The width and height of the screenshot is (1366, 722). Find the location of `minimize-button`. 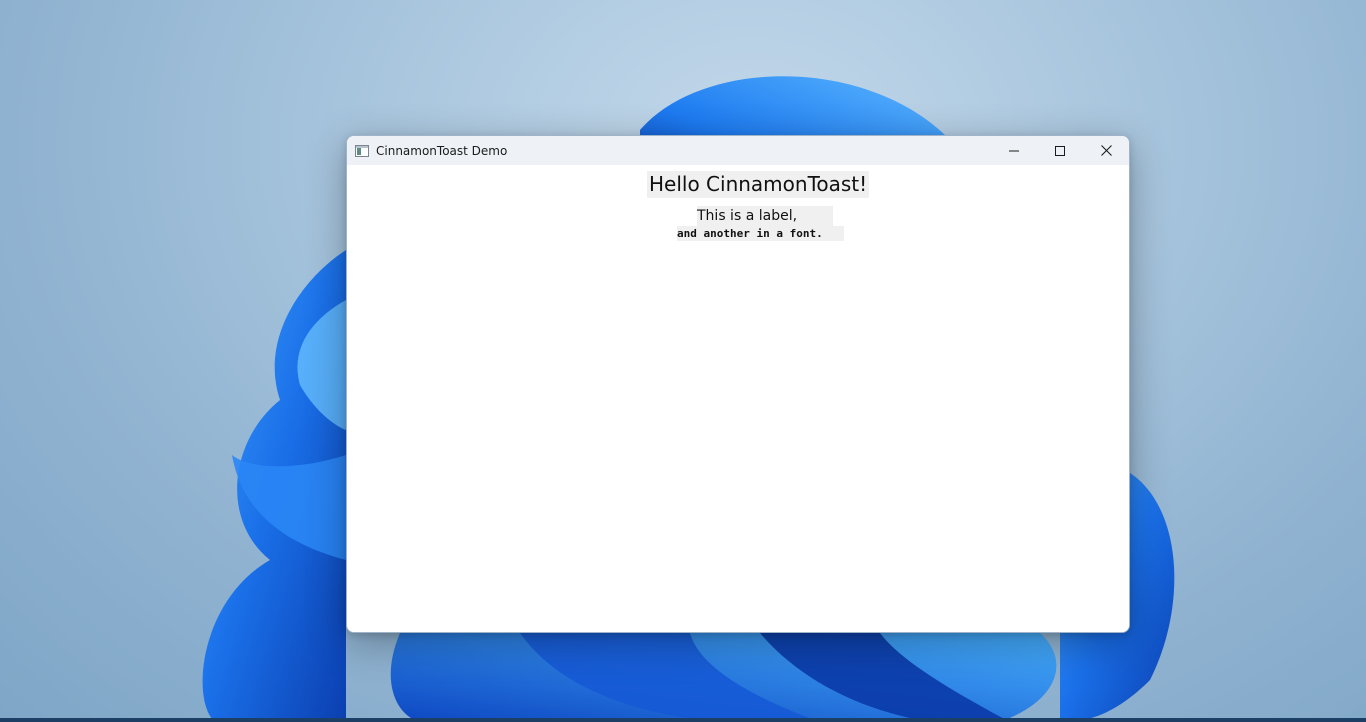

minimize-button is located at coordinates (1014, 150).